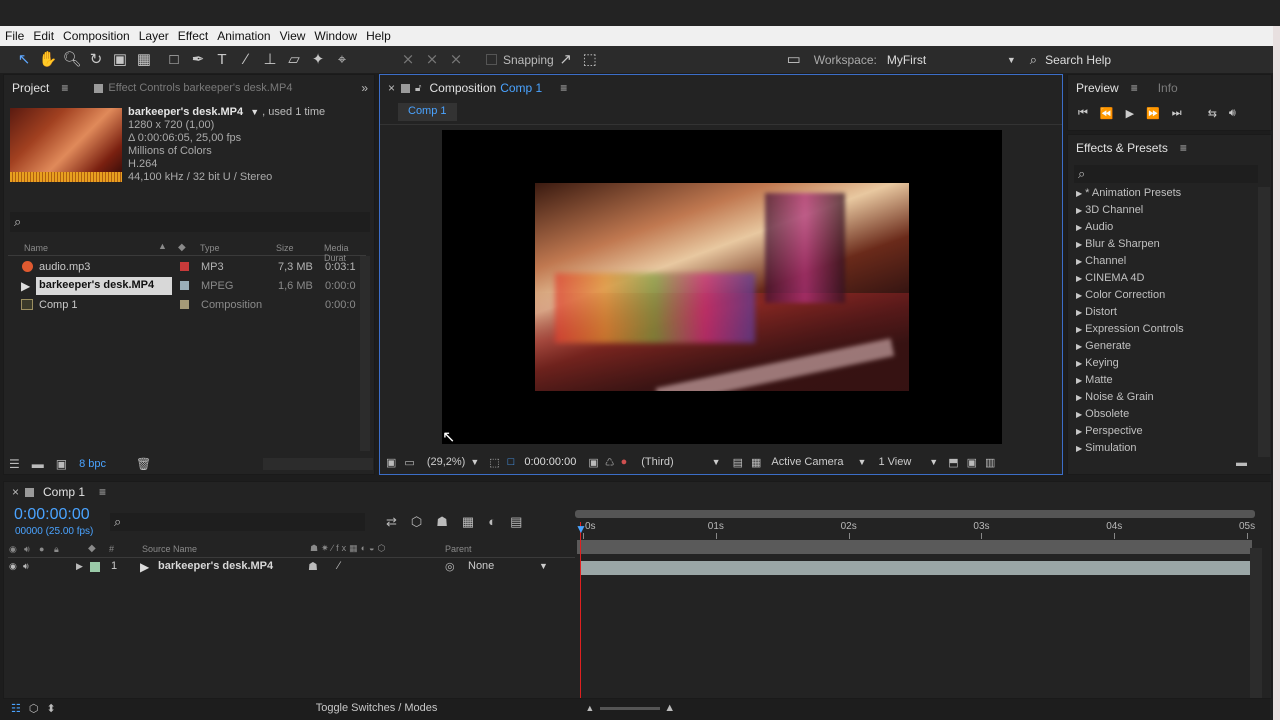  What do you see at coordinates (27, 549) in the screenshot?
I see `audio-column-icon: 🔊︎` at bounding box center [27, 549].